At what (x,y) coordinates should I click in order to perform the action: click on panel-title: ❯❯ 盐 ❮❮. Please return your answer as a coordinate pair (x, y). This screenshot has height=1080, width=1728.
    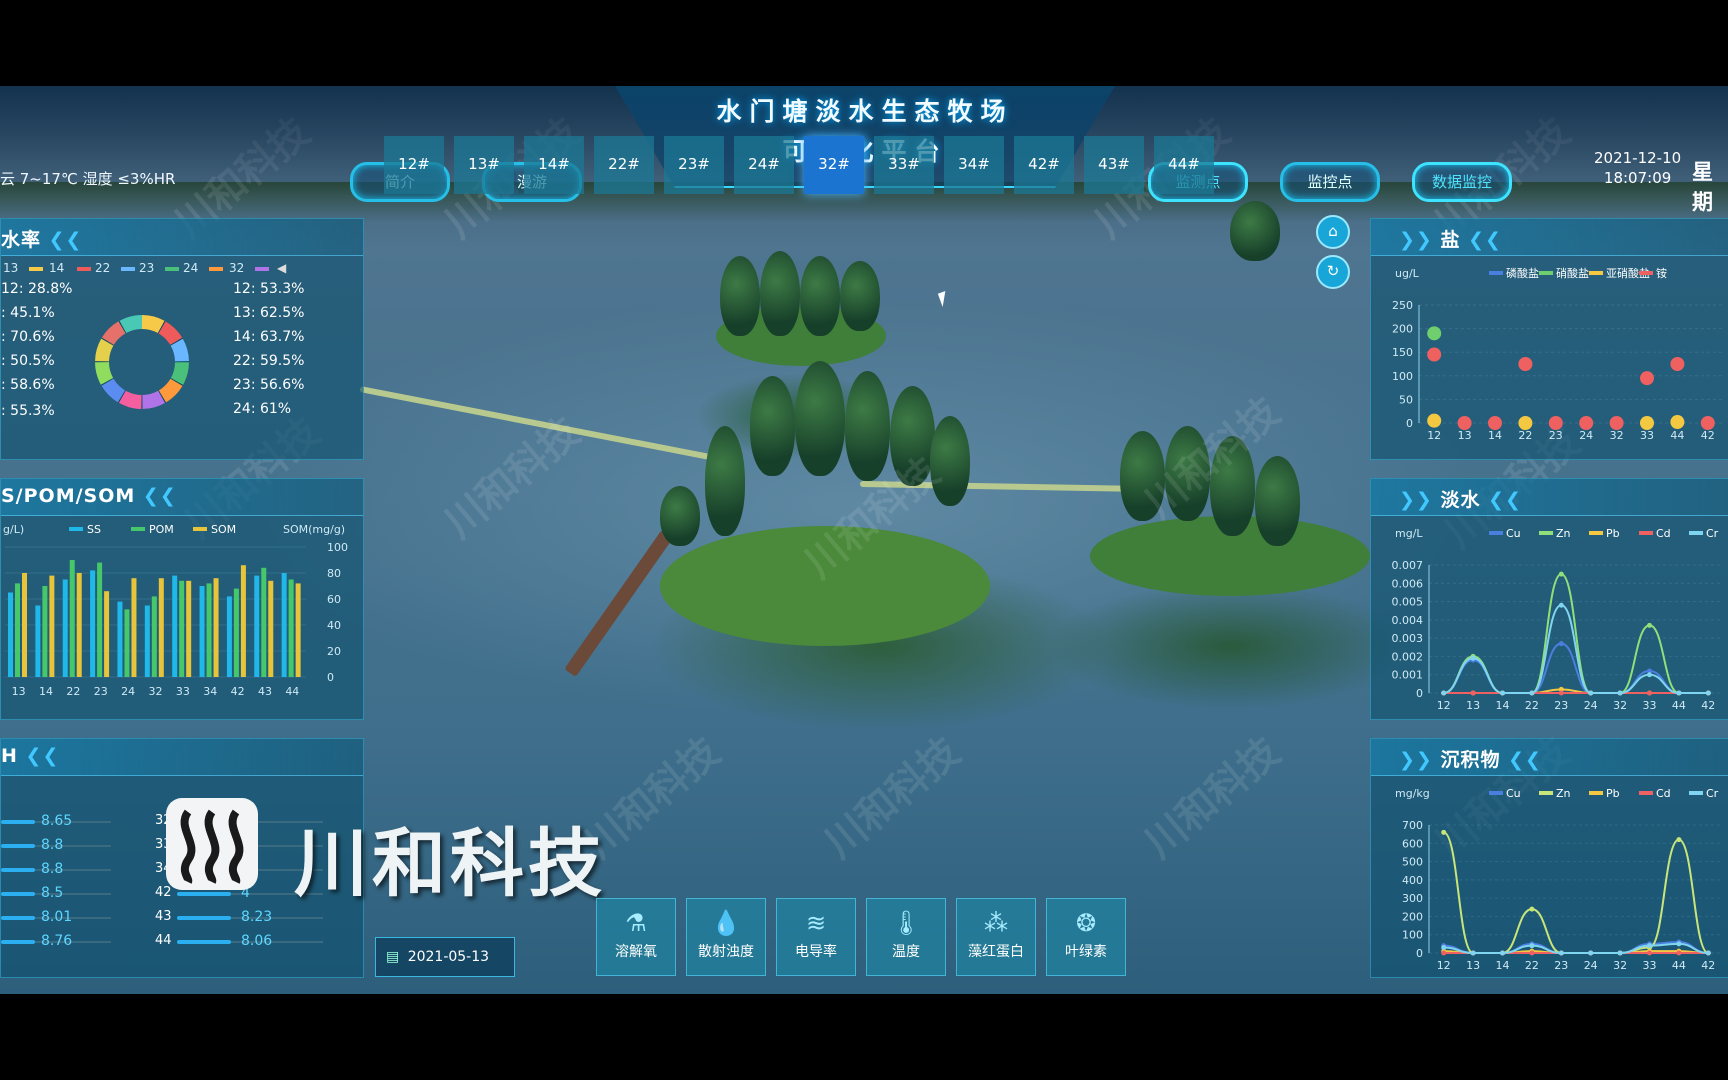
    Looking at the image, I should click on (1450, 240).